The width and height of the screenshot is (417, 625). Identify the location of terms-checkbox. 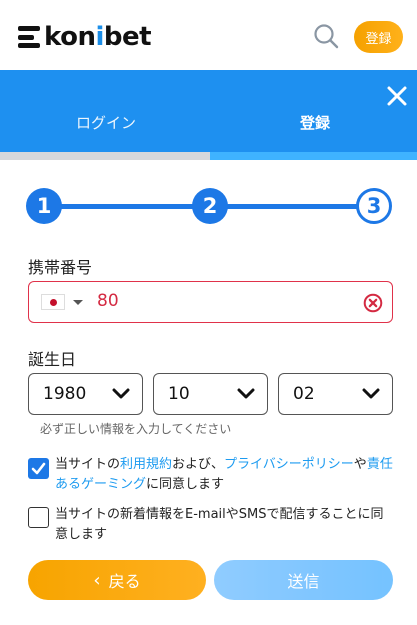
(38, 468).